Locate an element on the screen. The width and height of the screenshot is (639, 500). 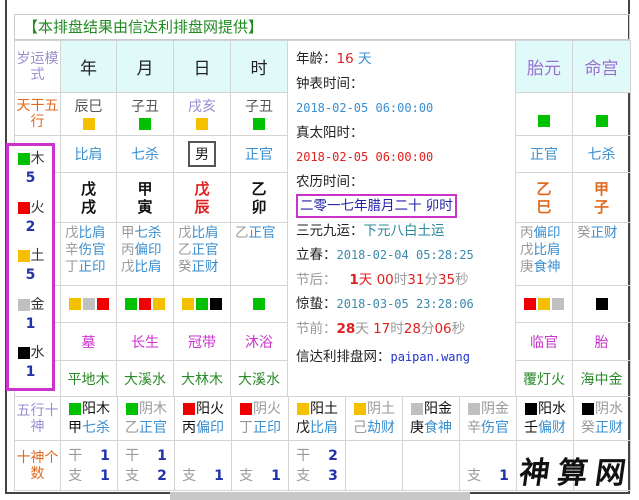
god-count-cell: 干1支2 is located at coordinates (146, 465).